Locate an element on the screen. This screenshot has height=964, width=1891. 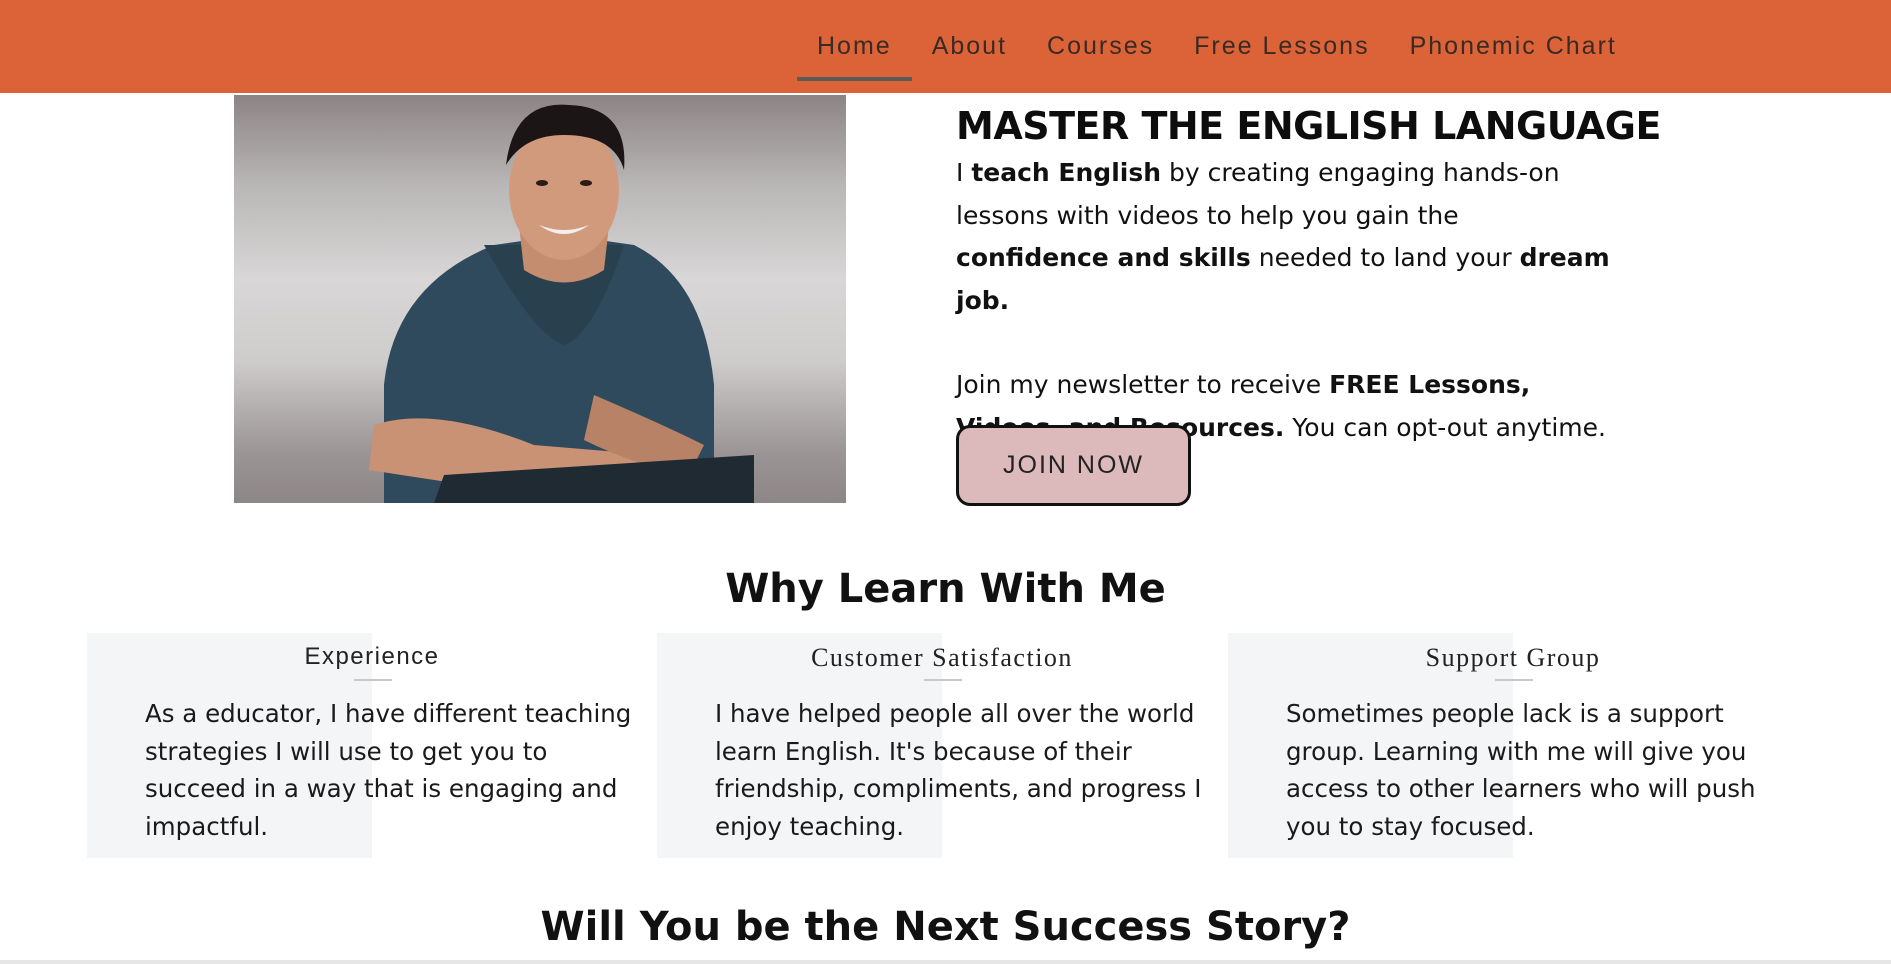
why-section-title: Why Learn With Me is located at coordinates (945, 589).